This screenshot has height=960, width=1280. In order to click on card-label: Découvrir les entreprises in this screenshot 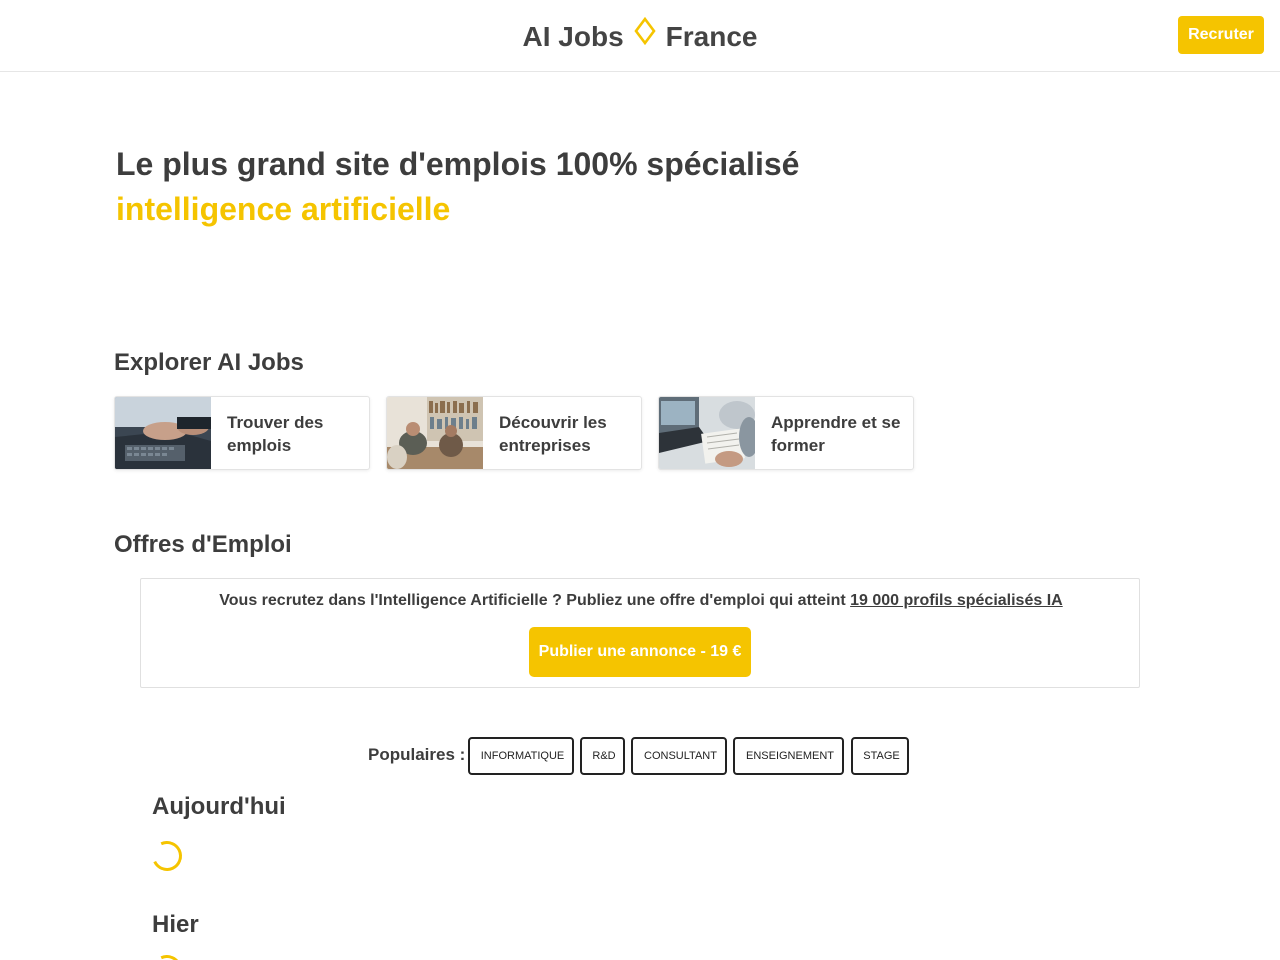, I will do `click(553, 434)`.